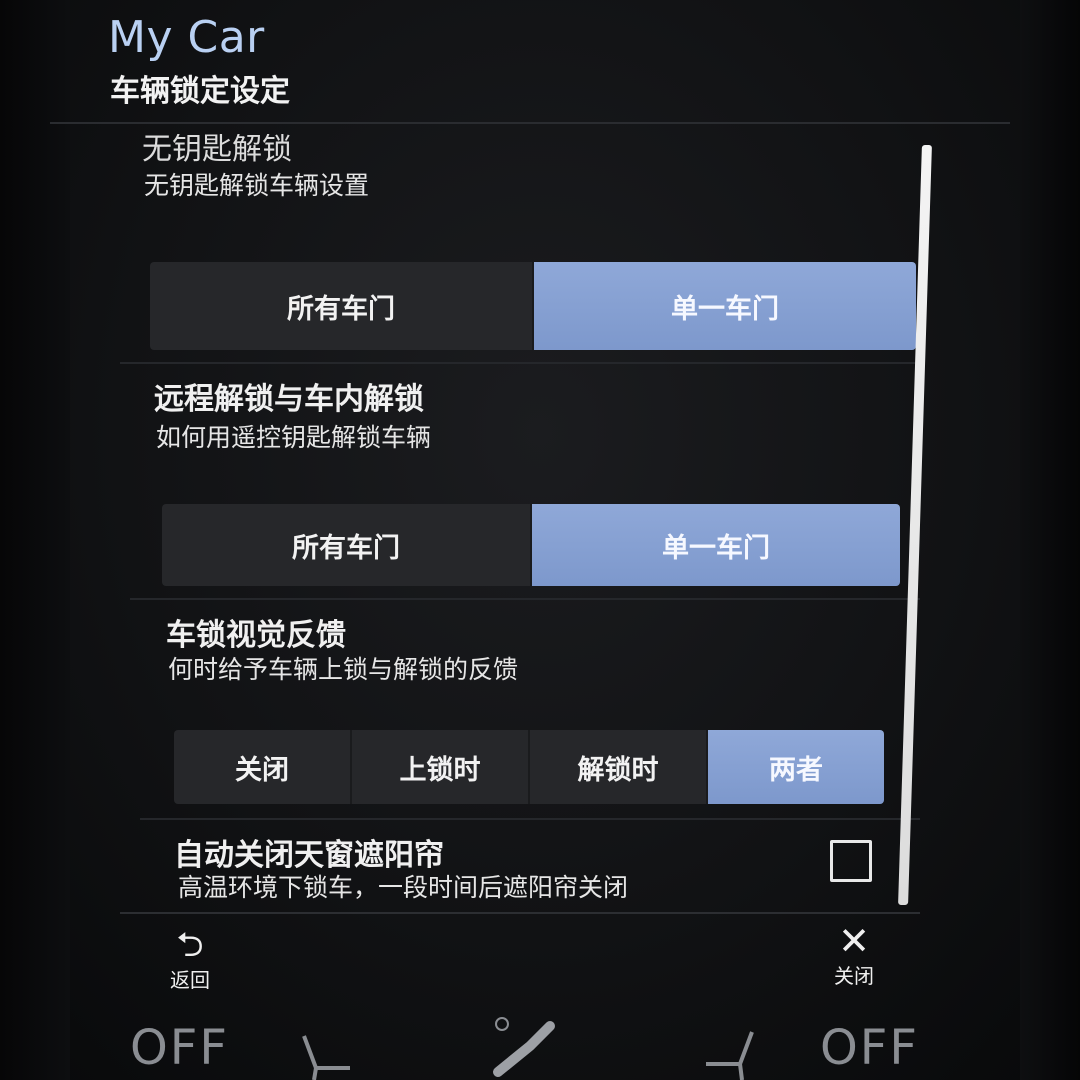 Image resolution: width=1080 pixels, height=1080 pixels. Describe the element at coordinates (256, 635) in the screenshot. I see `feedback-title: 车锁视觉反馈` at that location.